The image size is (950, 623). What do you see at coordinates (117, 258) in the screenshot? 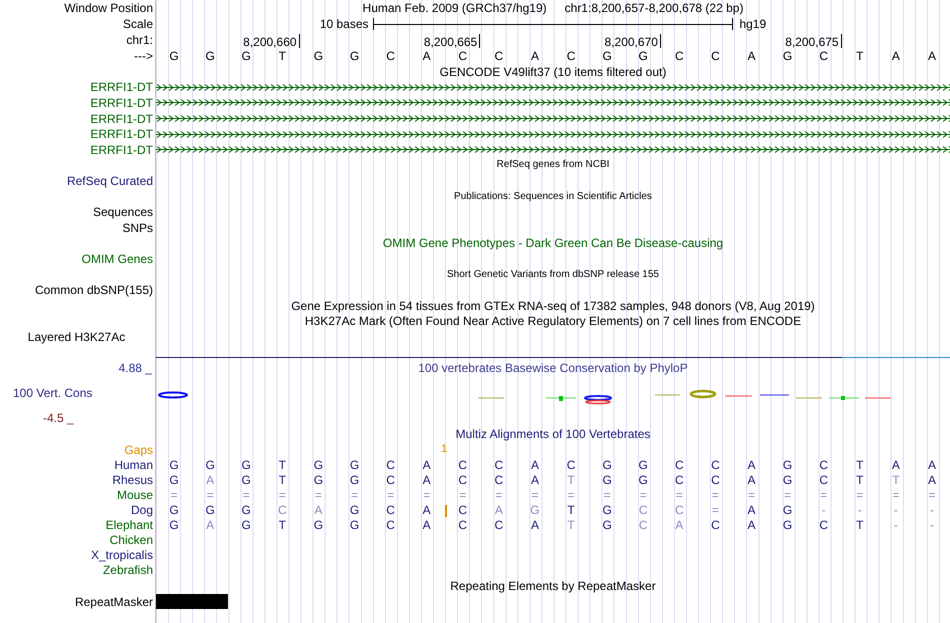
I see `track-label: OMIM Genes` at bounding box center [117, 258].